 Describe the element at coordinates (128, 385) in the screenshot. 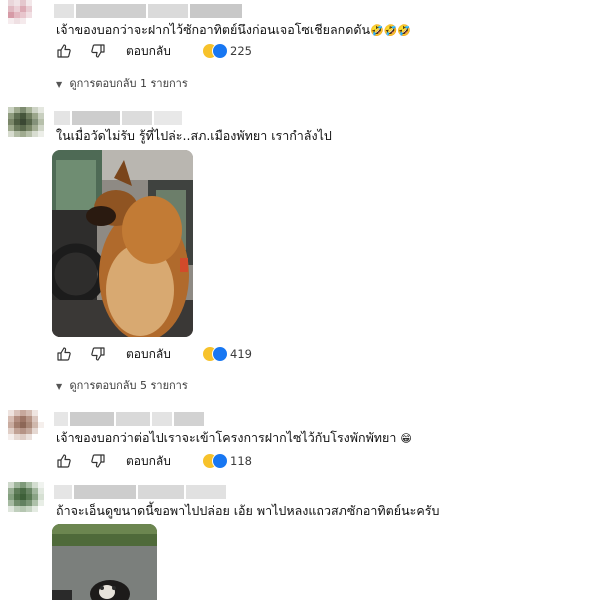

I see `replies-label: ดูการตอบกลับ 5 รายการ` at that location.